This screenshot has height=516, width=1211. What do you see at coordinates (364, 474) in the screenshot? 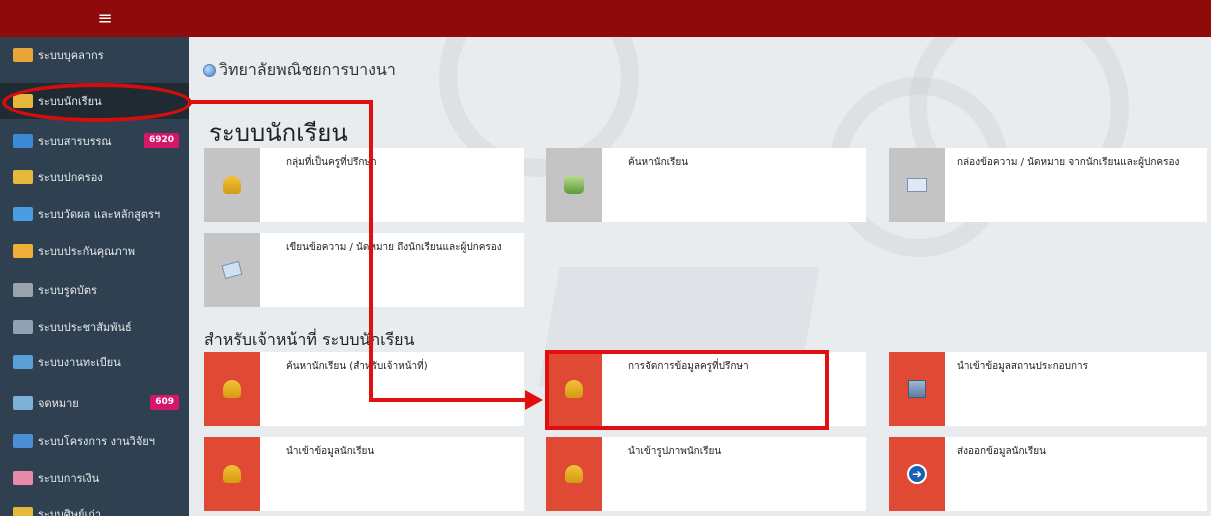
I see `card-import-student: นำเข้าข้อมูลนักเรียน` at bounding box center [364, 474].